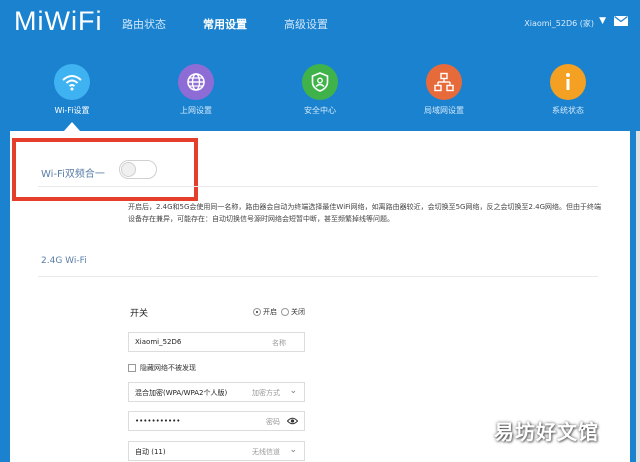 Image resolution: width=640 pixels, height=462 pixels. What do you see at coordinates (546, 432) in the screenshot?
I see `watermark: 易坊好文馆` at bounding box center [546, 432].